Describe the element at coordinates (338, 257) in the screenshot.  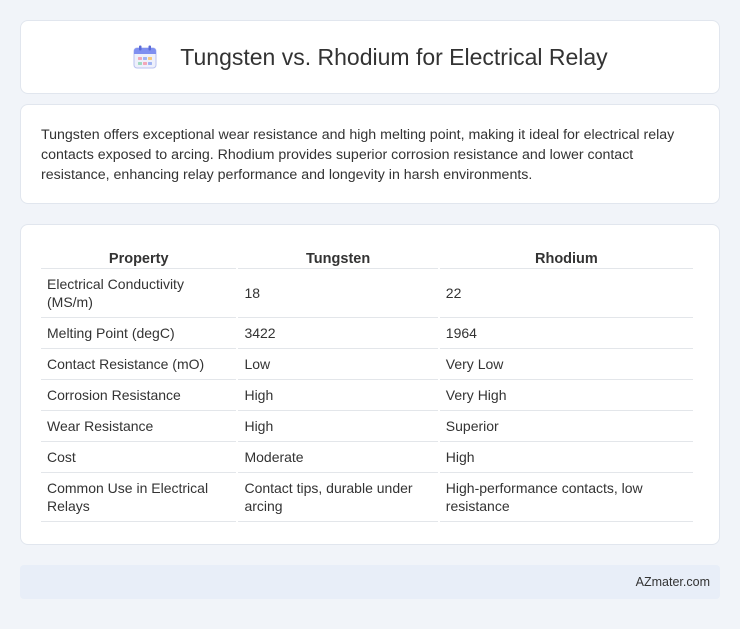
I see `header-tungsten: Tungsten` at that location.